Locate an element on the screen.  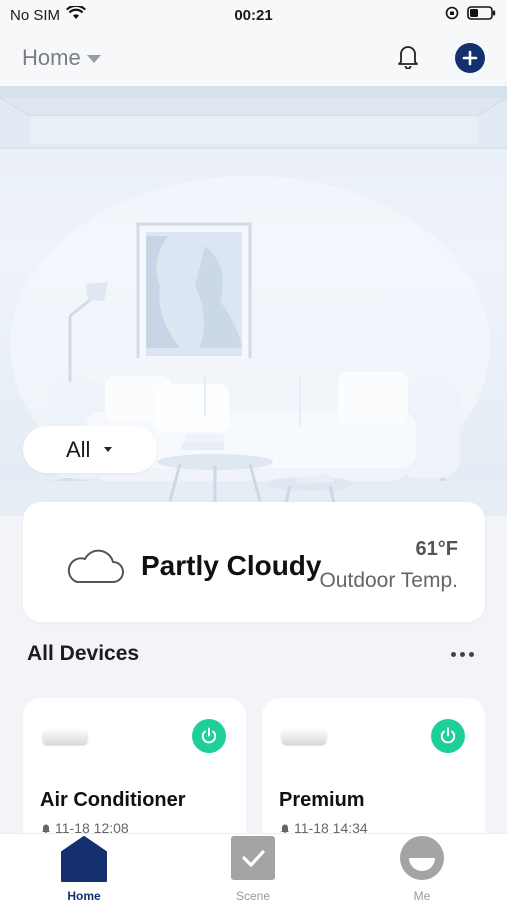
add-button is located at coordinates (470, 58).